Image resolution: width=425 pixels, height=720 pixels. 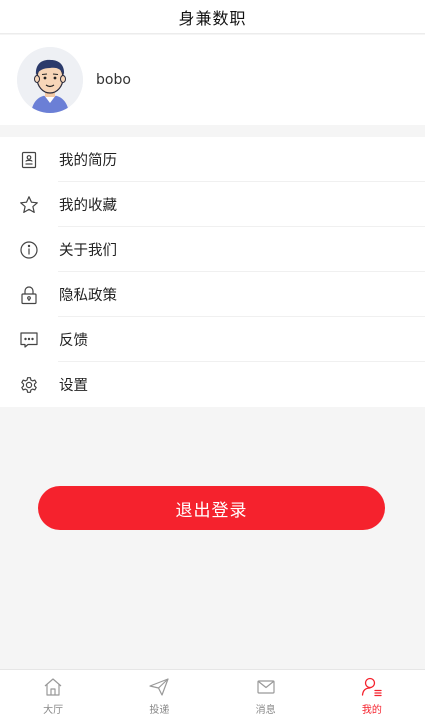 What do you see at coordinates (212, 339) in the screenshot?
I see `menu-item-feedback: 反馈` at bounding box center [212, 339].